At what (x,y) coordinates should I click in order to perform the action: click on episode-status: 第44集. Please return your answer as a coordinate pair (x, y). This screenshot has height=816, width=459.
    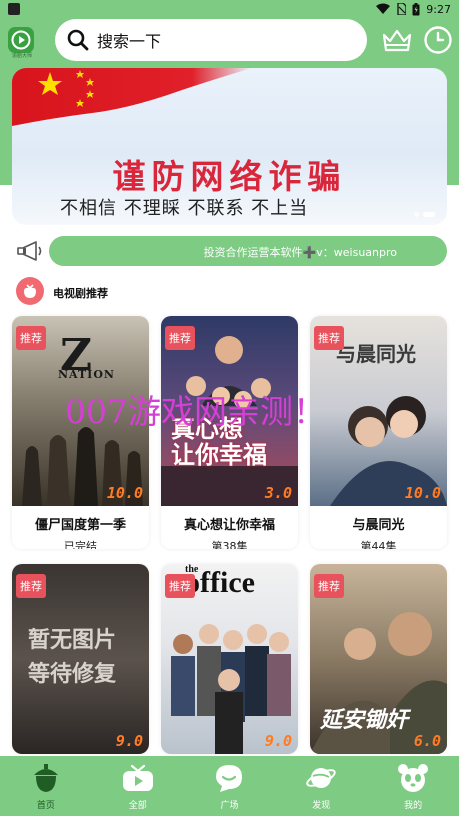
    Looking at the image, I should click on (378, 544).